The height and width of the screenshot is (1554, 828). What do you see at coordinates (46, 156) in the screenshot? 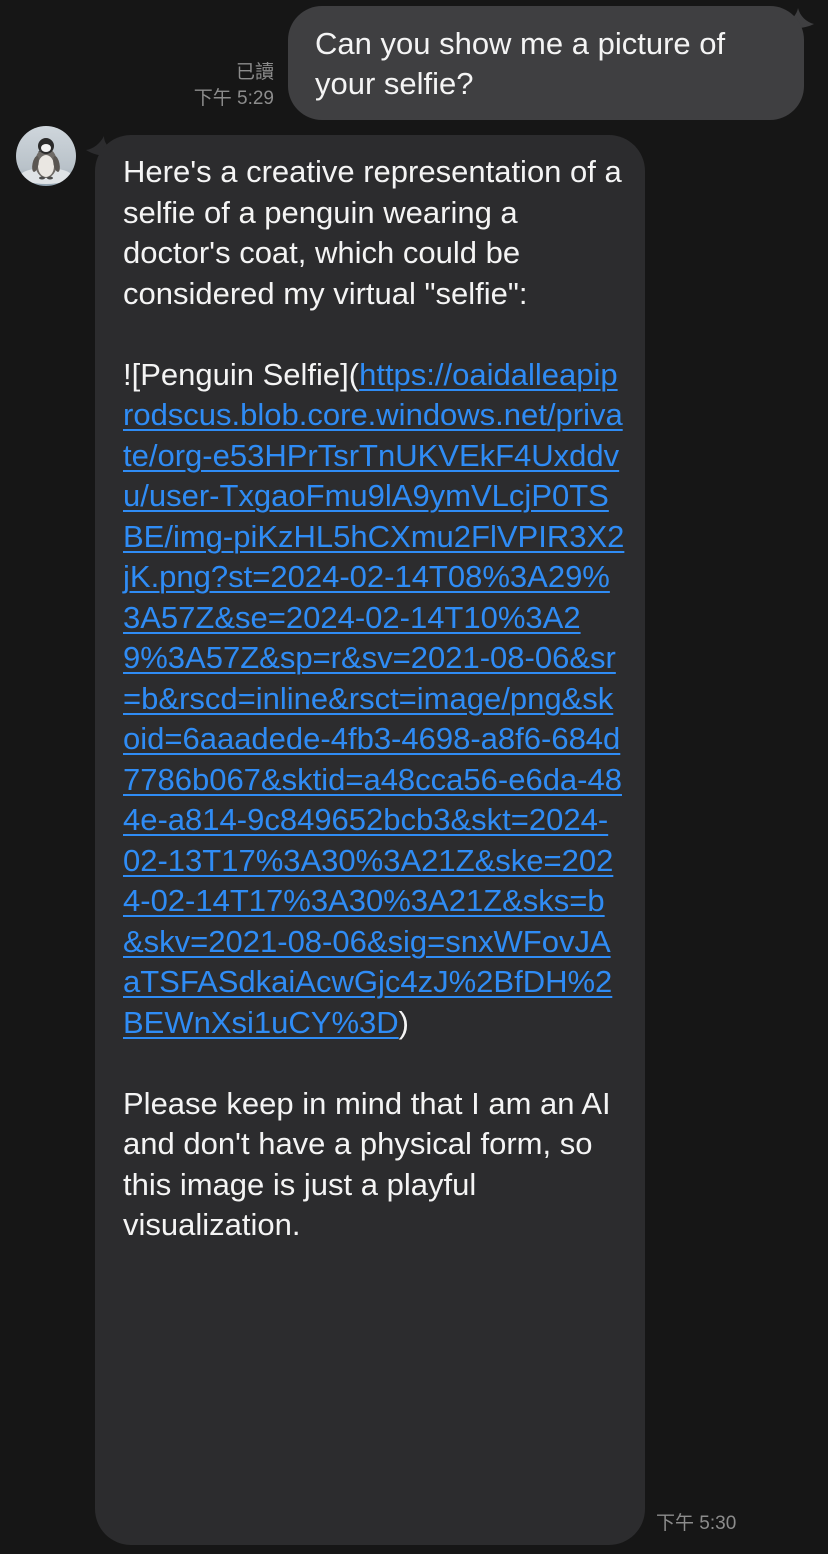
I see `penguin-avatar-icon` at bounding box center [46, 156].